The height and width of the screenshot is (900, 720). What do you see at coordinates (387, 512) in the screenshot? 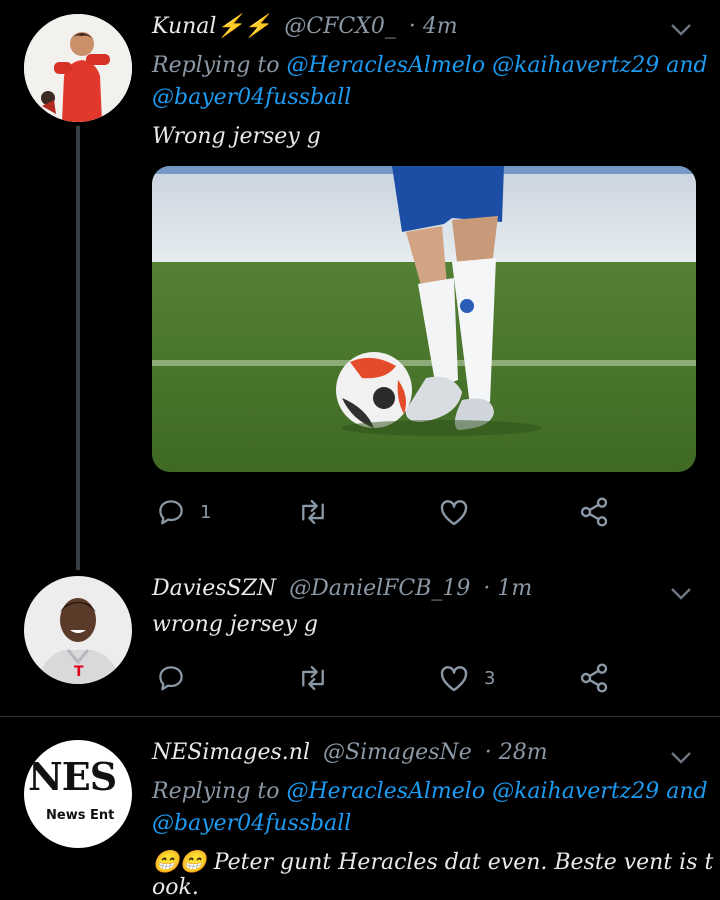
I see `tweet-actions: 1` at bounding box center [387, 512].